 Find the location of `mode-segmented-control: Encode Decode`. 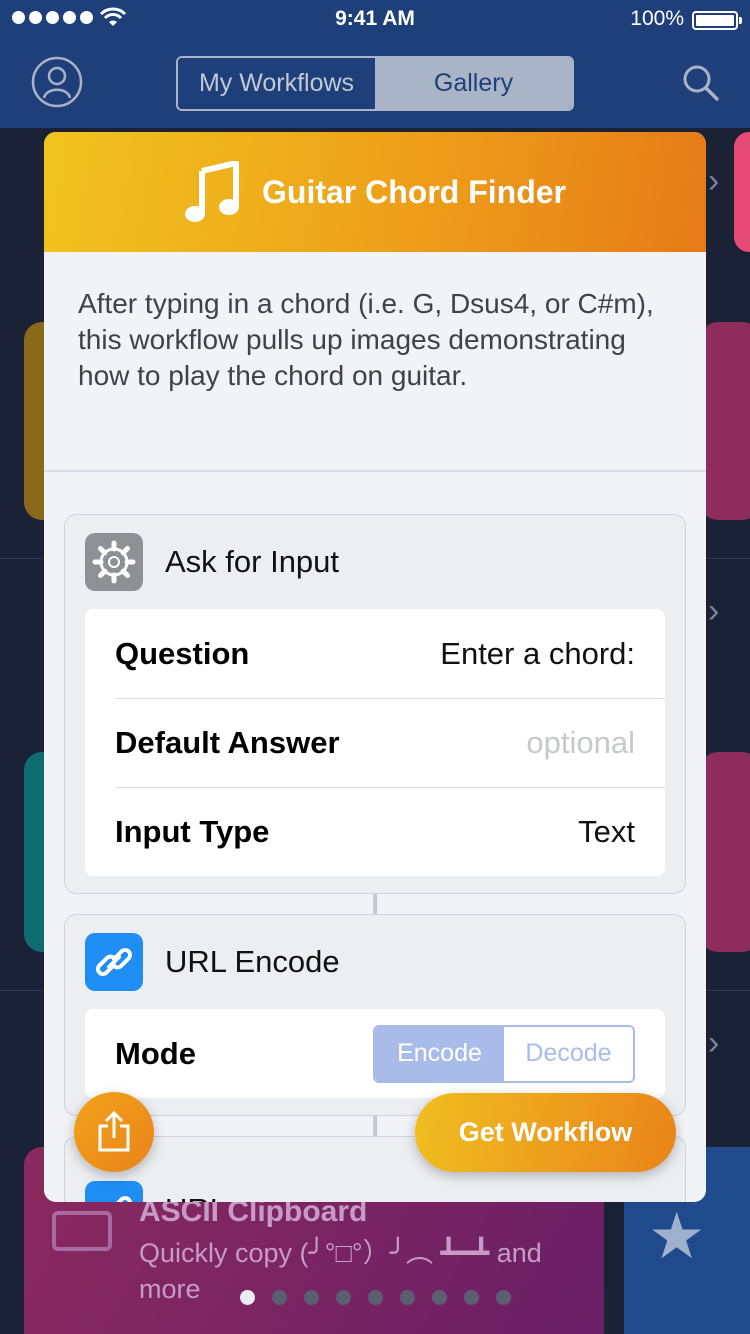

mode-segmented-control: Encode Decode is located at coordinates (504, 1053).